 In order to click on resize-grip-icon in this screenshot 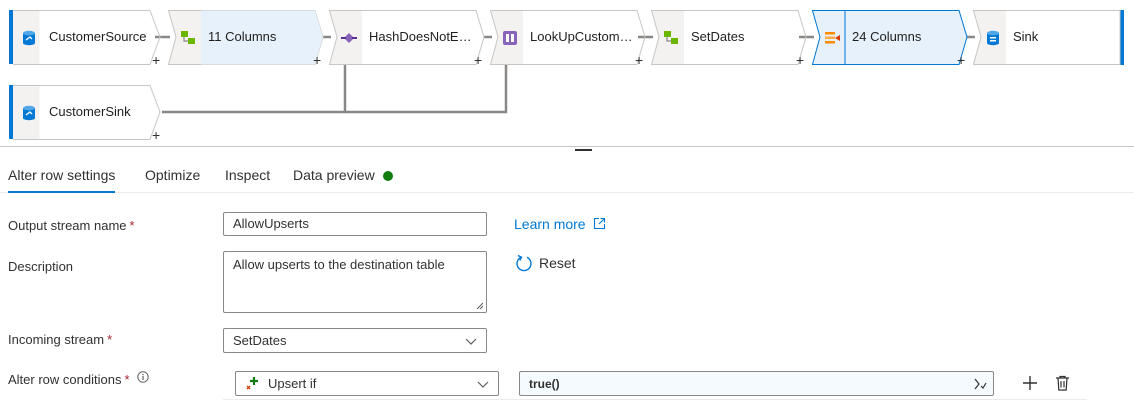, I will do `click(480, 306)`.